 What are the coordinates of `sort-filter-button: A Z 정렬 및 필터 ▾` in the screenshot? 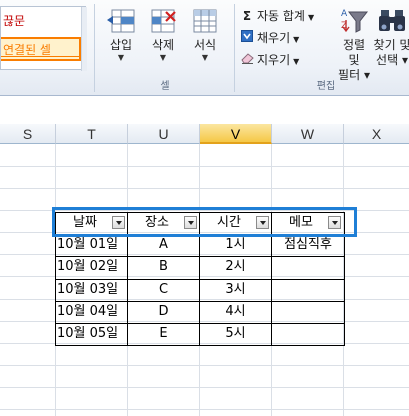 It's located at (354, 44).